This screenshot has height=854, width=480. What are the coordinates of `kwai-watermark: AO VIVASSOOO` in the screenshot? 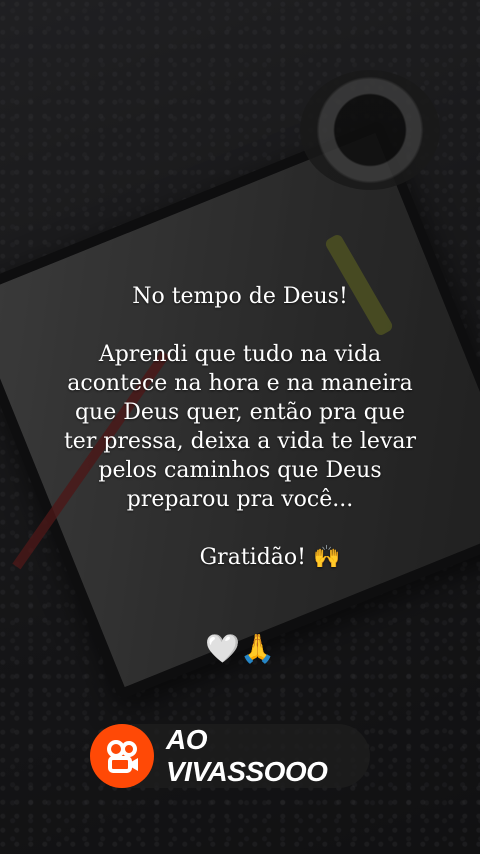 It's located at (230, 756).